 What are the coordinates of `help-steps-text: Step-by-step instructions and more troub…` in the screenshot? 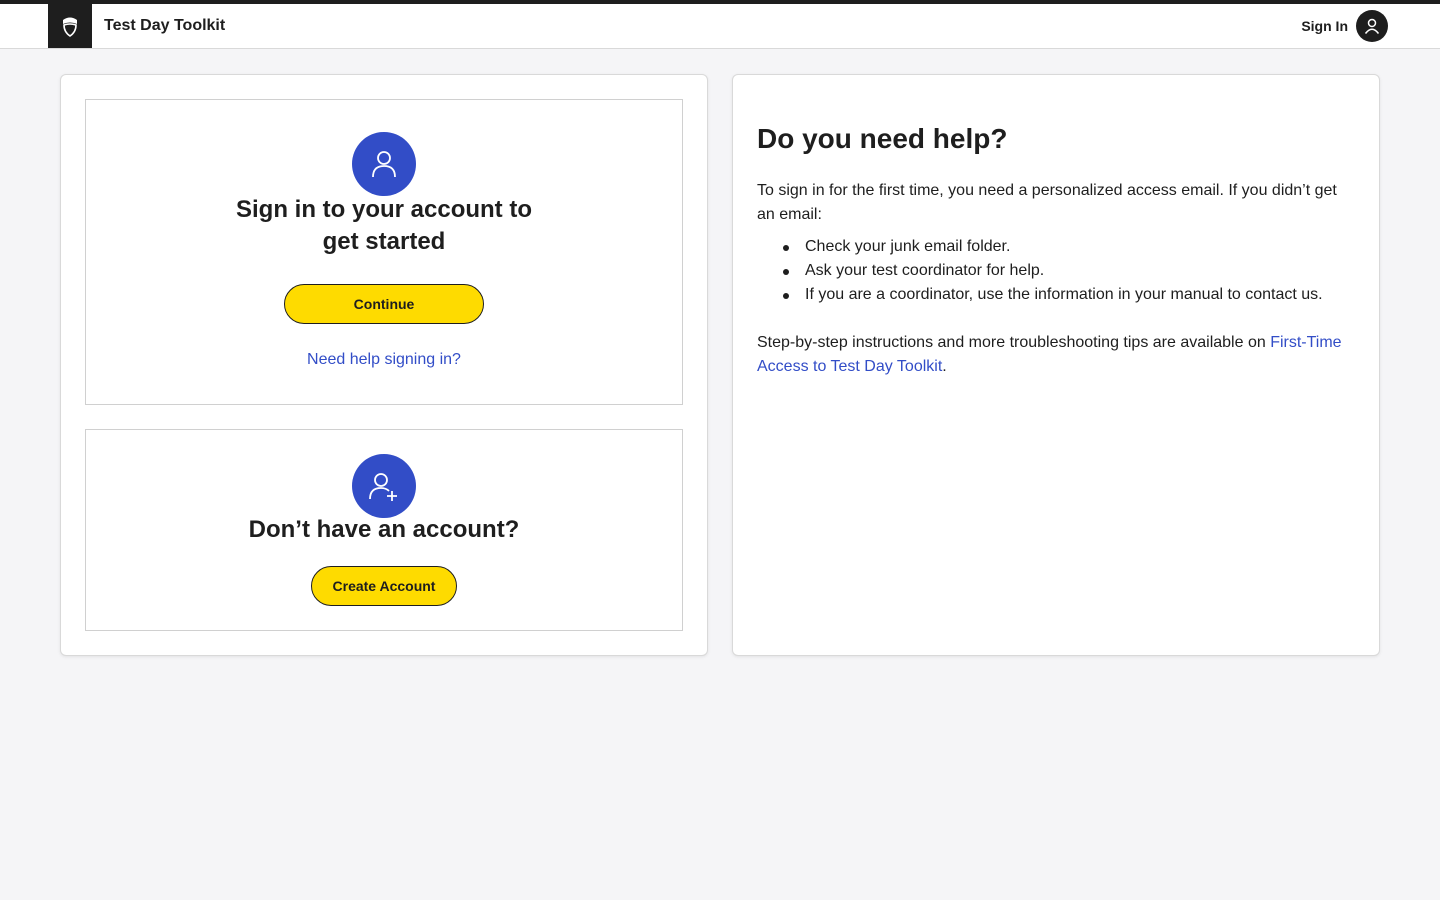 It's located at (1057, 355).